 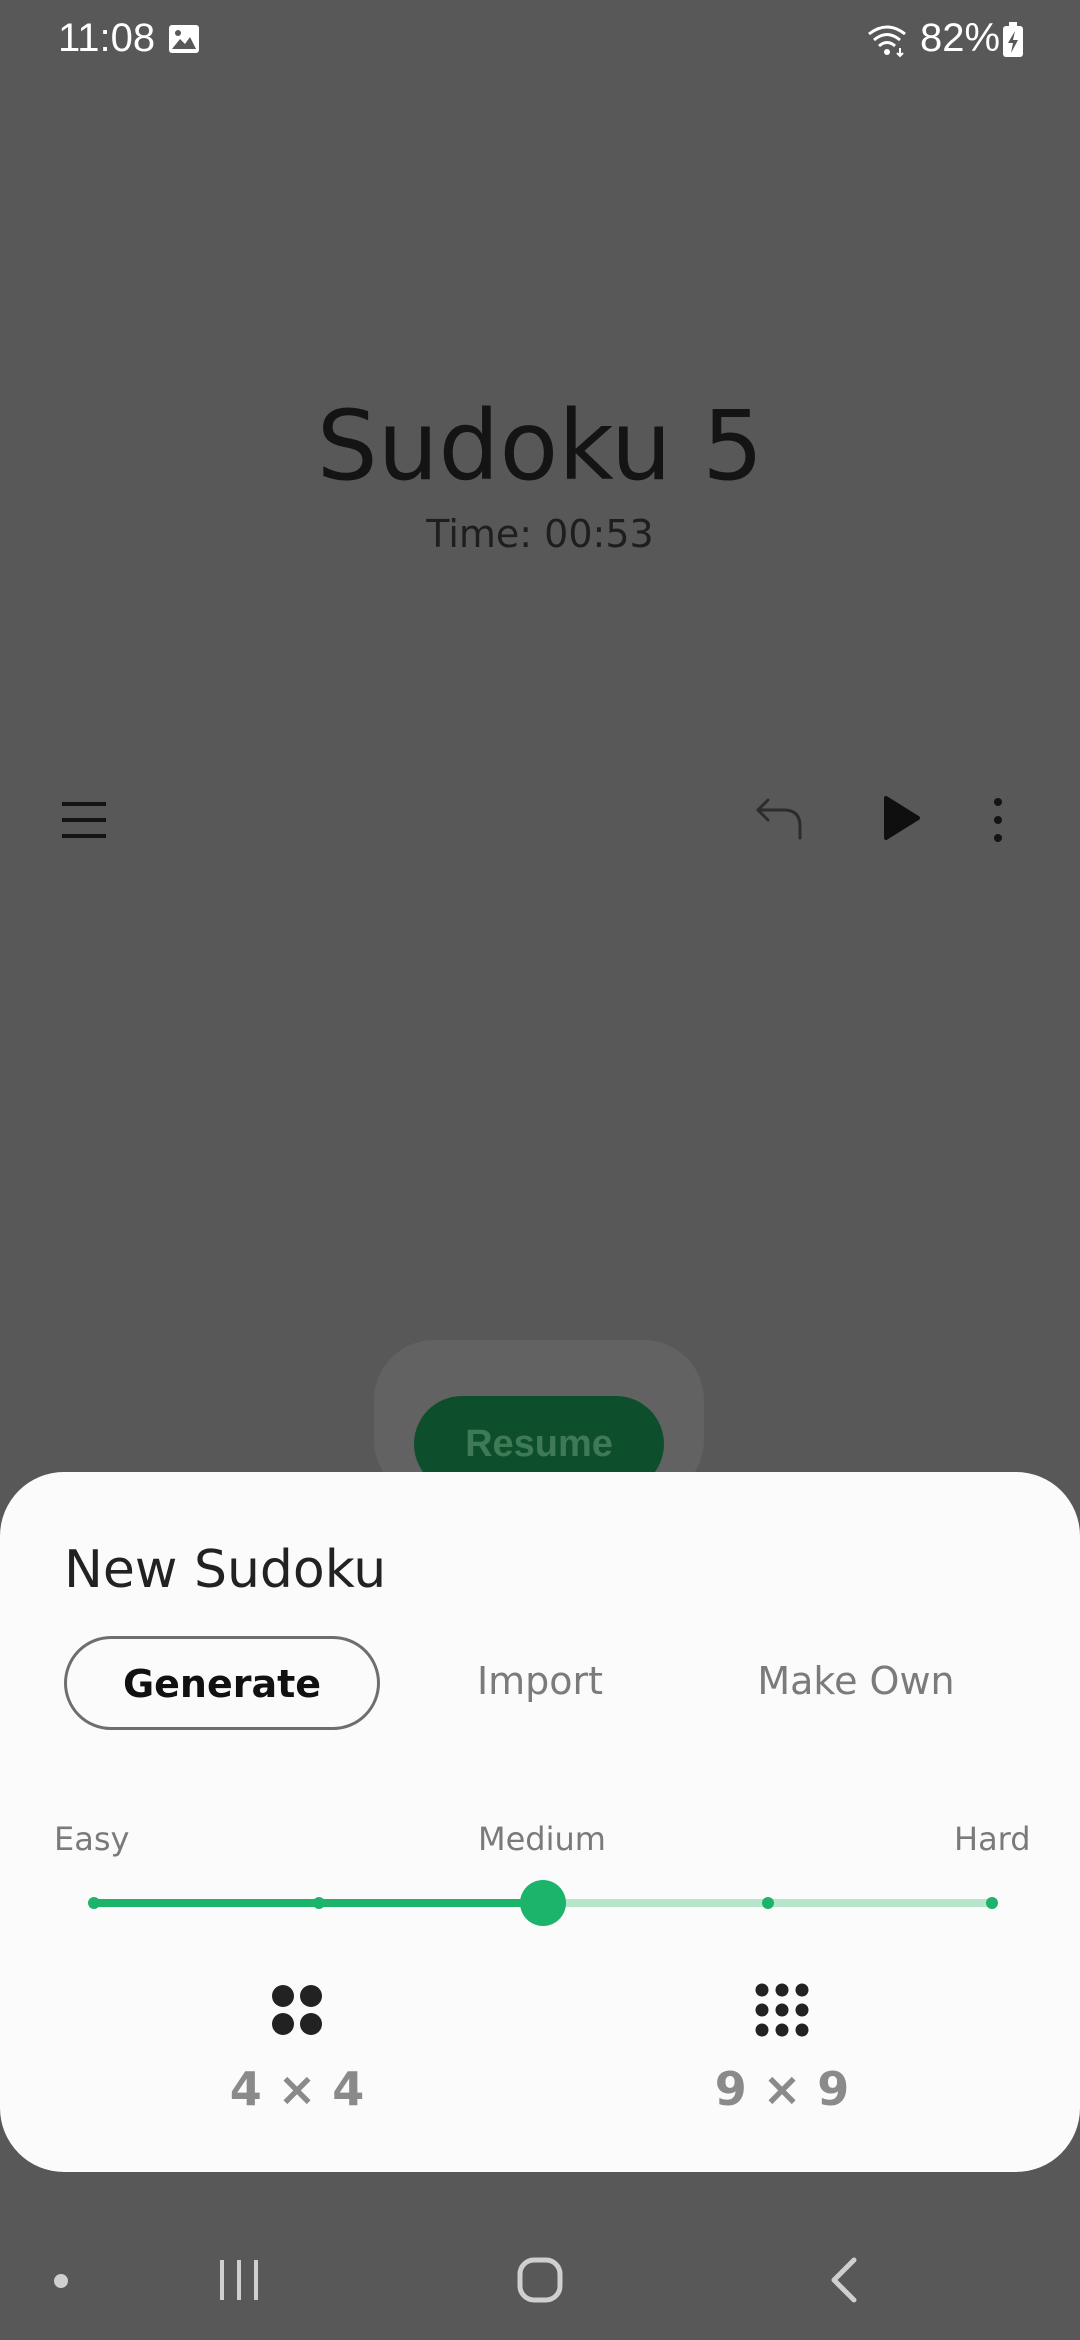 I want to click on difficulty-label-easy: Easy, so click(x=92, y=1839).